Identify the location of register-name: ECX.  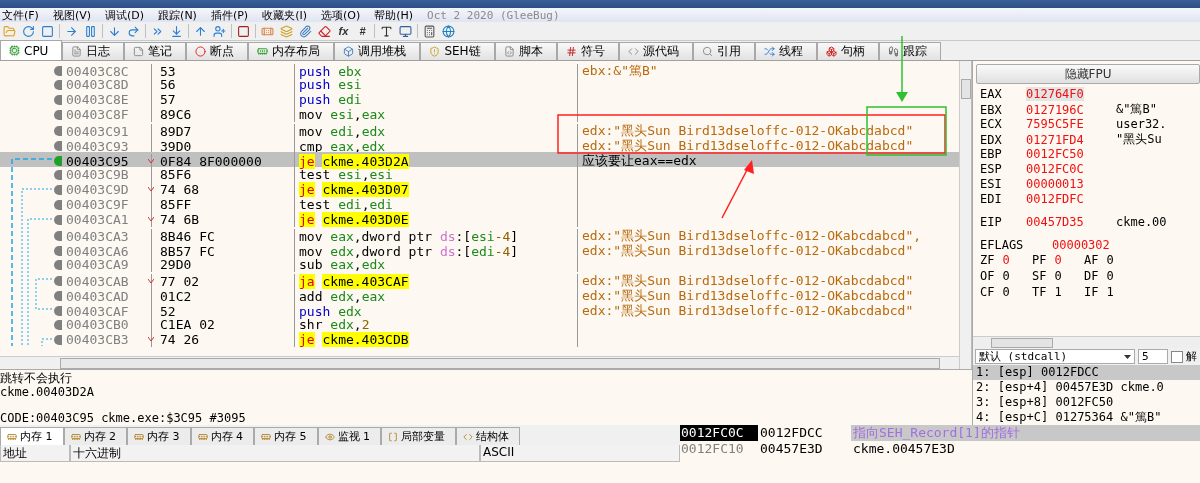
(991, 123).